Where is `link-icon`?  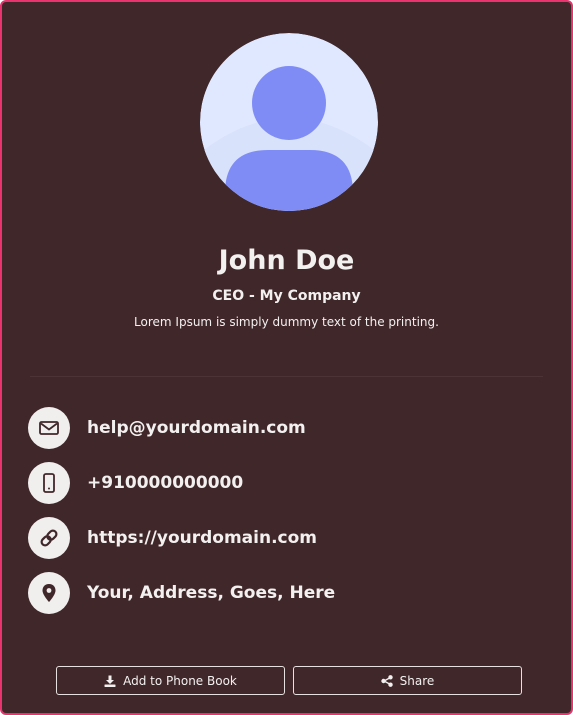 link-icon is located at coordinates (49, 538).